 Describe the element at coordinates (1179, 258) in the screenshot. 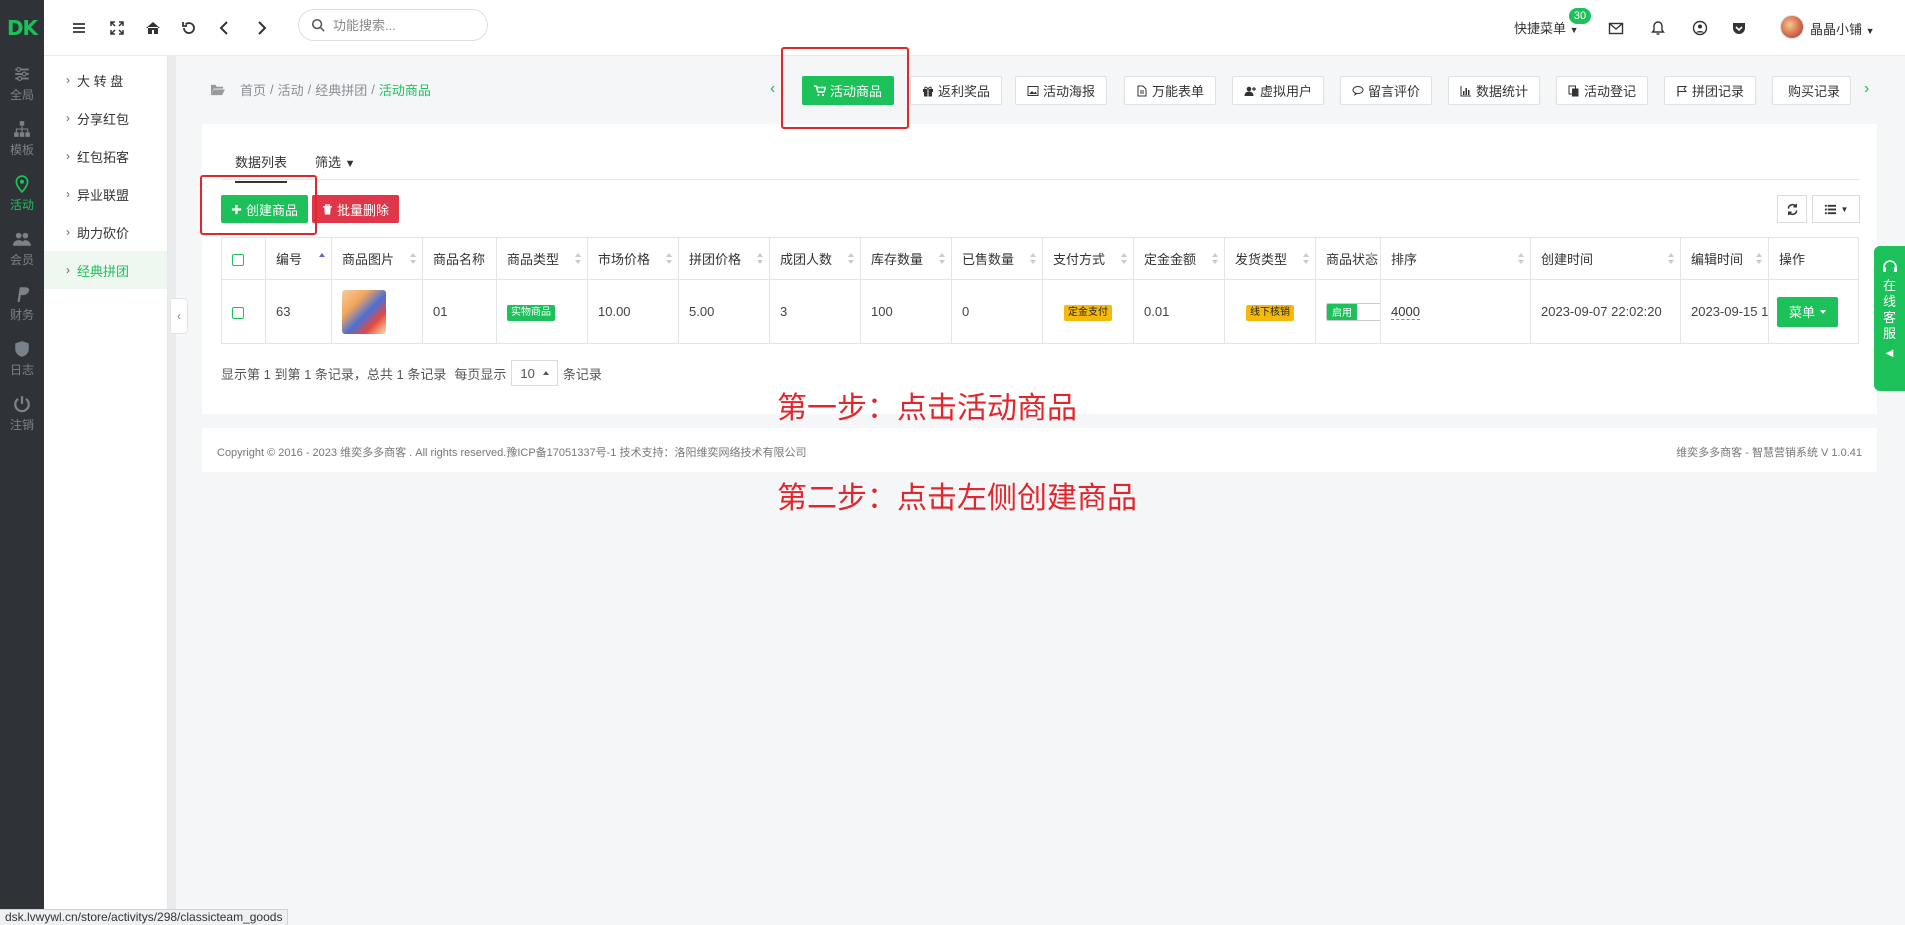

I see `column-header: 定金金额` at that location.